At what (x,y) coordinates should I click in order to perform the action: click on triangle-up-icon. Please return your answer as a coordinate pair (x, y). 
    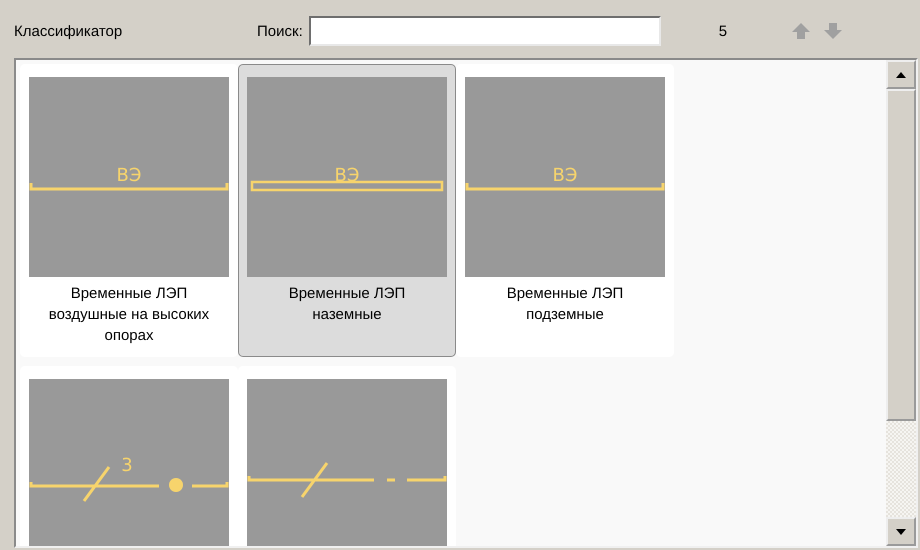
    Looking at the image, I should click on (901, 74).